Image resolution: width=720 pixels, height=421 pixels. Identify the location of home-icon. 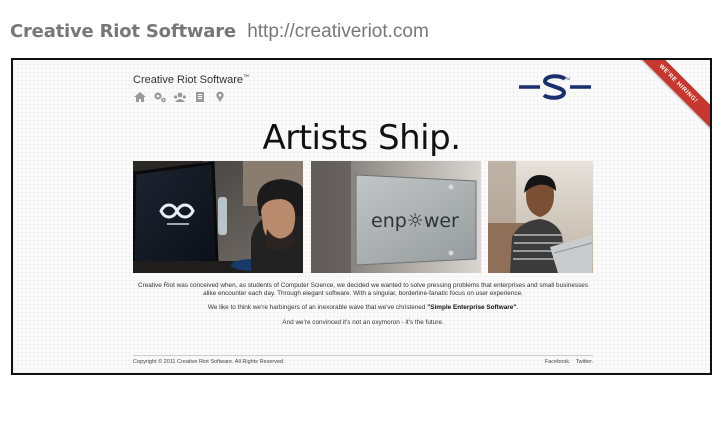
(140, 97).